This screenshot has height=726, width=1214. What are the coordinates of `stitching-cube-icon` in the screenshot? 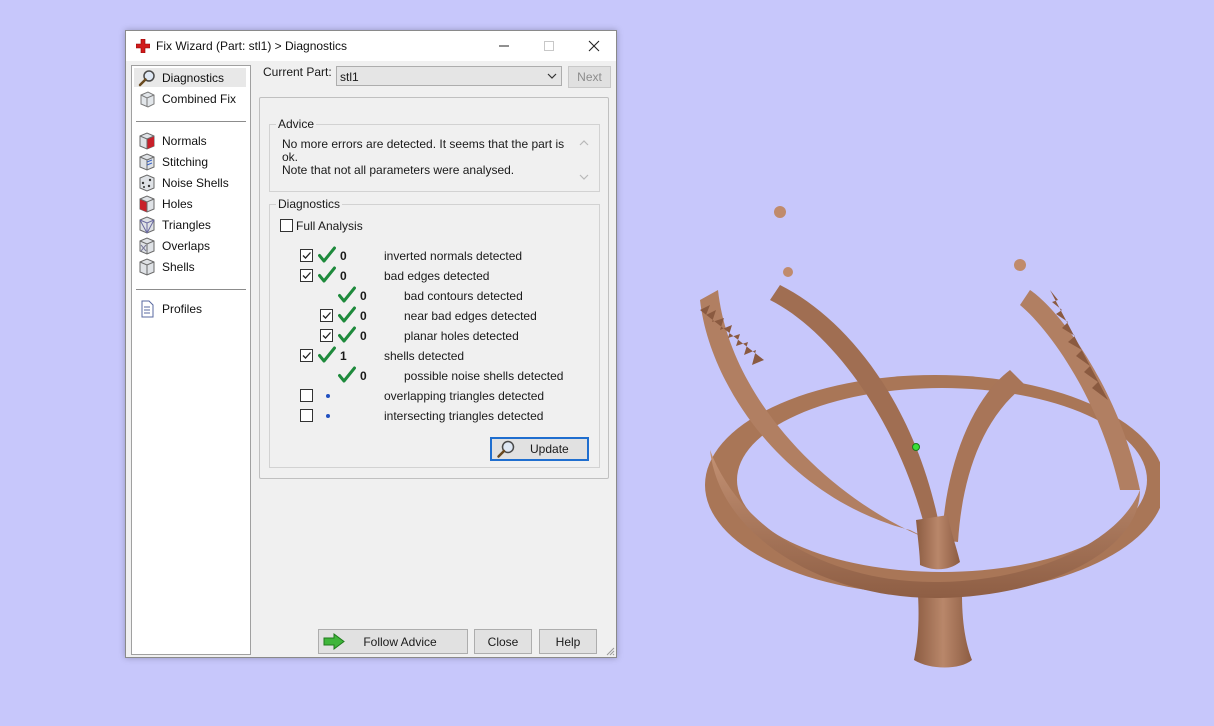 It's located at (147, 161).